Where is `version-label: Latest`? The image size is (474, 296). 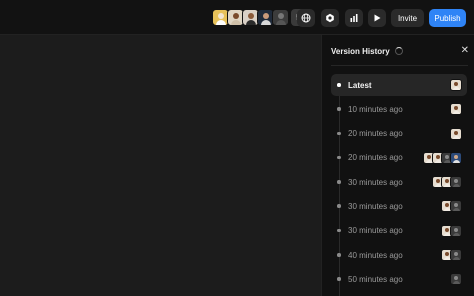 version-label: Latest is located at coordinates (360, 85).